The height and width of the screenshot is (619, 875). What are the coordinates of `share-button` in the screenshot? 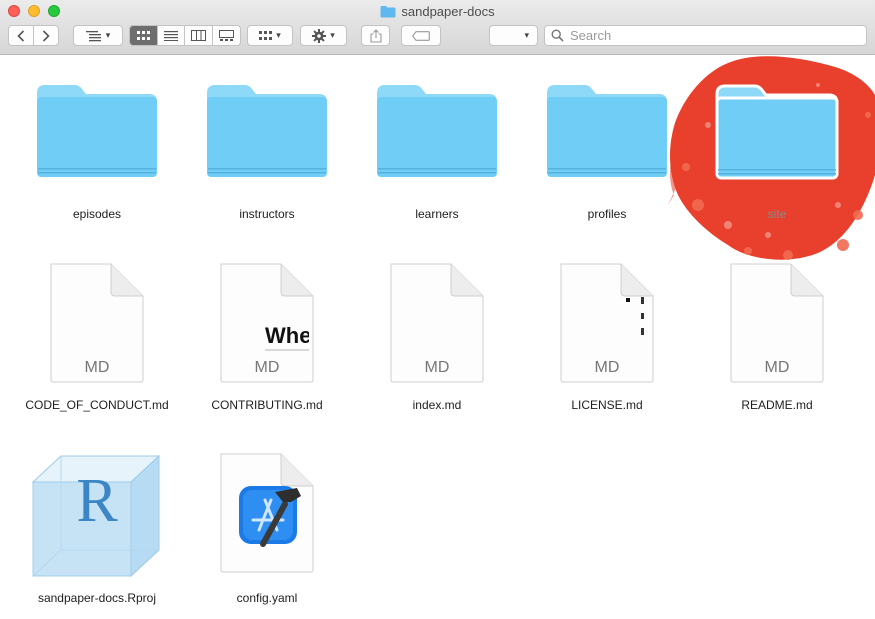 It's located at (375, 35).